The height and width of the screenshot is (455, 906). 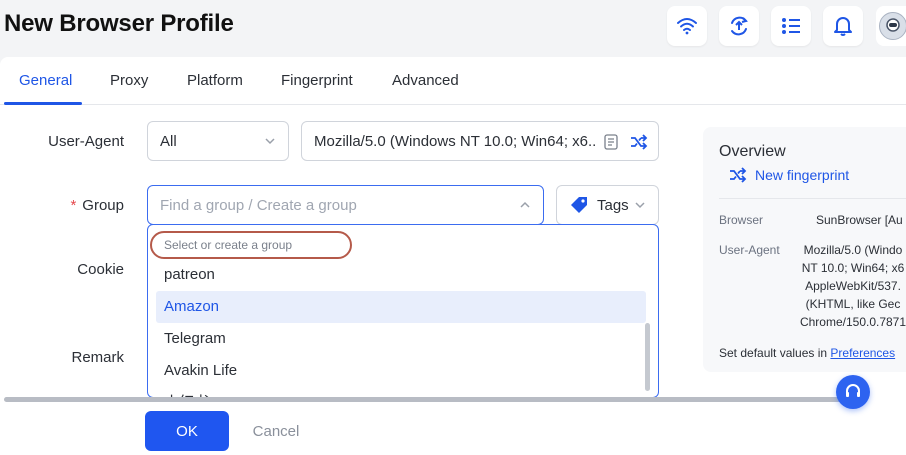 I want to click on user-avatar, so click(x=891, y=26).